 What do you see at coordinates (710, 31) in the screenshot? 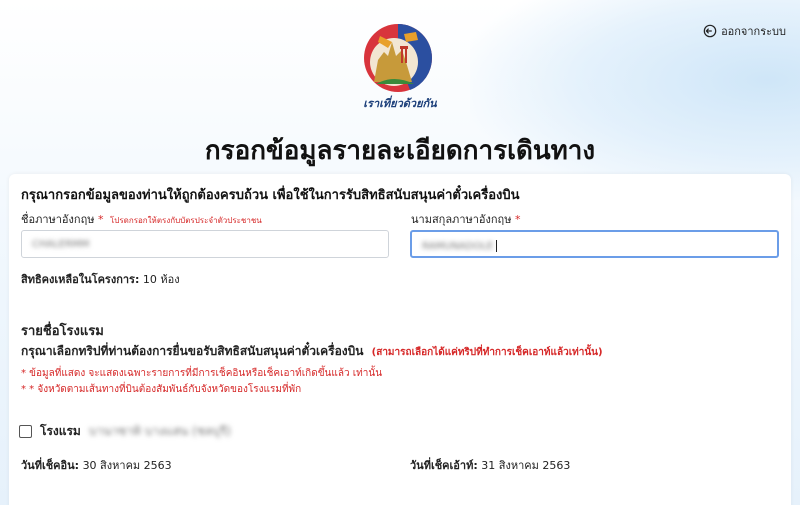
I see `logout-icon` at bounding box center [710, 31].